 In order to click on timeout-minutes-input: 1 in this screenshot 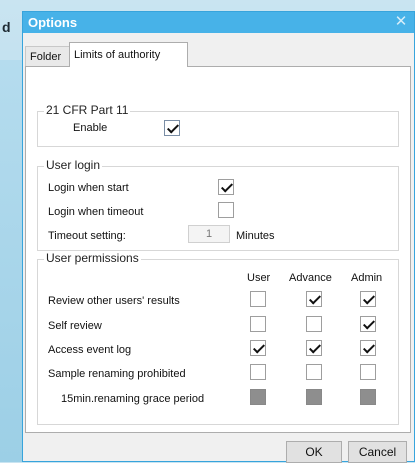, I will do `click(209, 234)`.